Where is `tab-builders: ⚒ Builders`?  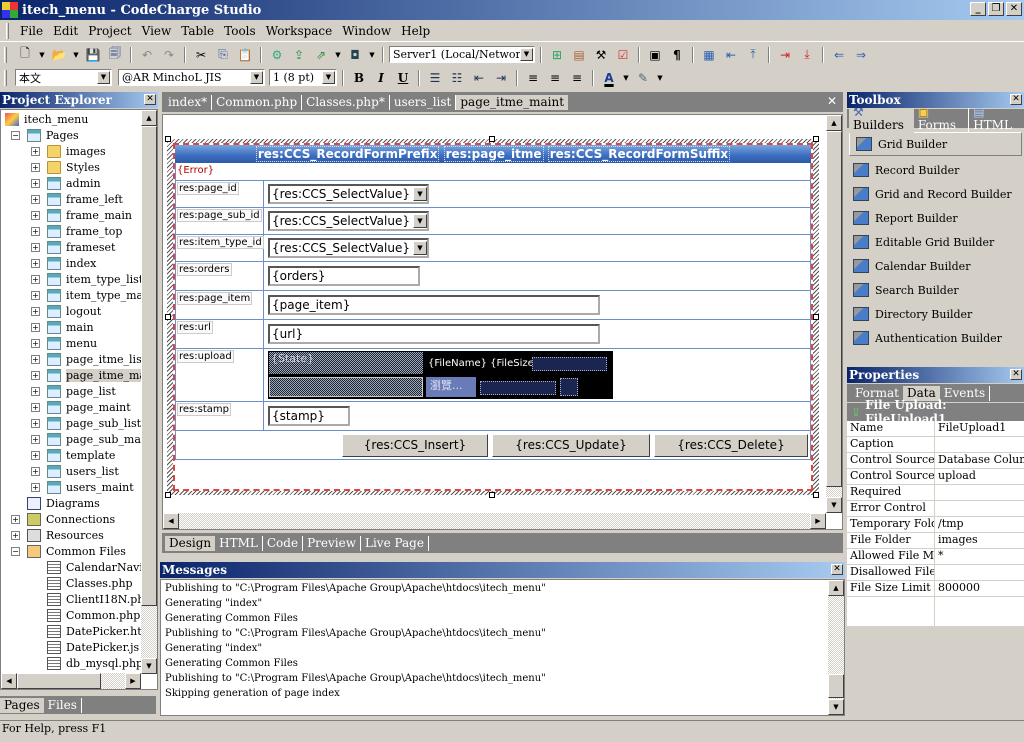
tab-builders: ⚒ Builders is located at coordinates (881, 118).